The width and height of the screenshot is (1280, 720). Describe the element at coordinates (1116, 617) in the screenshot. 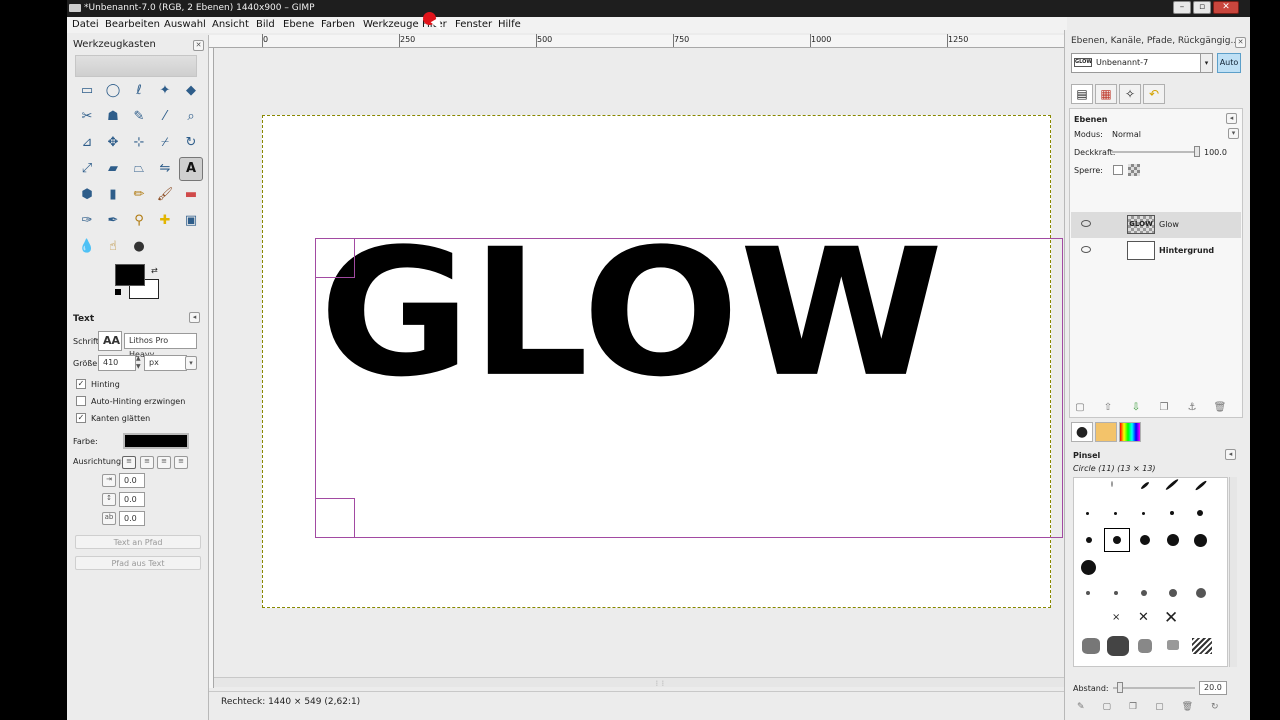

I see `brush-item: ×` at that location.